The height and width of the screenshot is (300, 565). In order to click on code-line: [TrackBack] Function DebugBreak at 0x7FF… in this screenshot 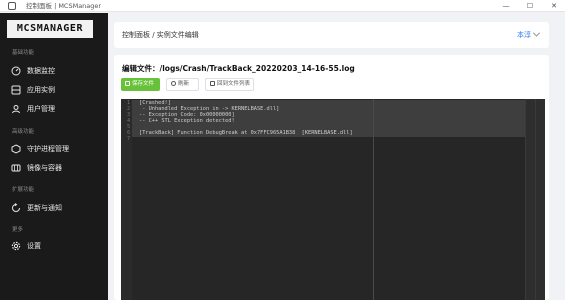, I will do `click(246, 133)`.